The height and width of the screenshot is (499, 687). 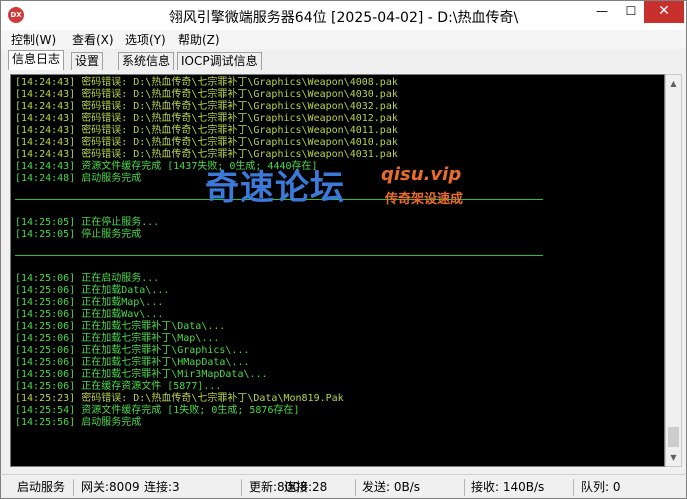 What do you see at coordinates (41, 487) in the screenshot?
I see `status-service: 启动服务` at bounding box center [41, 487].